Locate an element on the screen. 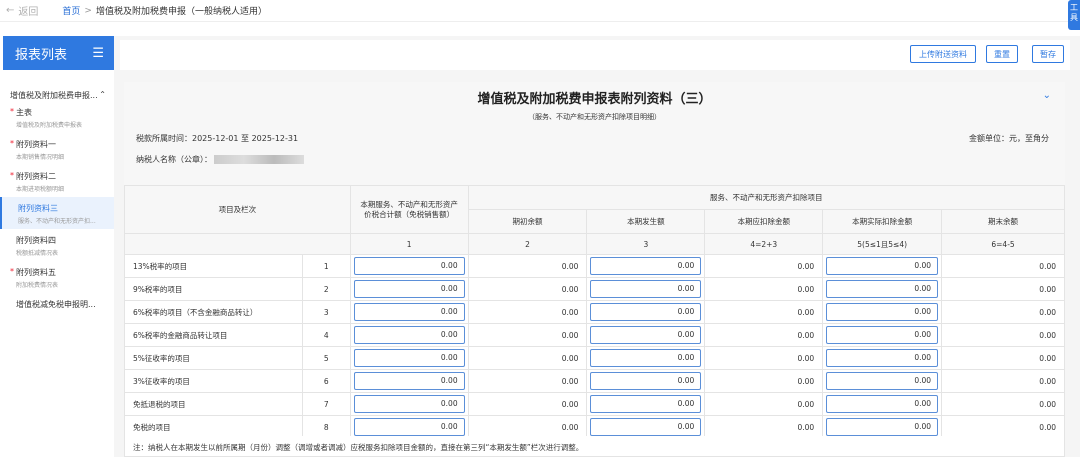 This screenshot has height=457, width=1080. table-row: 13%税率的项目 1 0.00 0.00 0.00 0.00 0.00 0.00 is located at coordinates (594, 266).